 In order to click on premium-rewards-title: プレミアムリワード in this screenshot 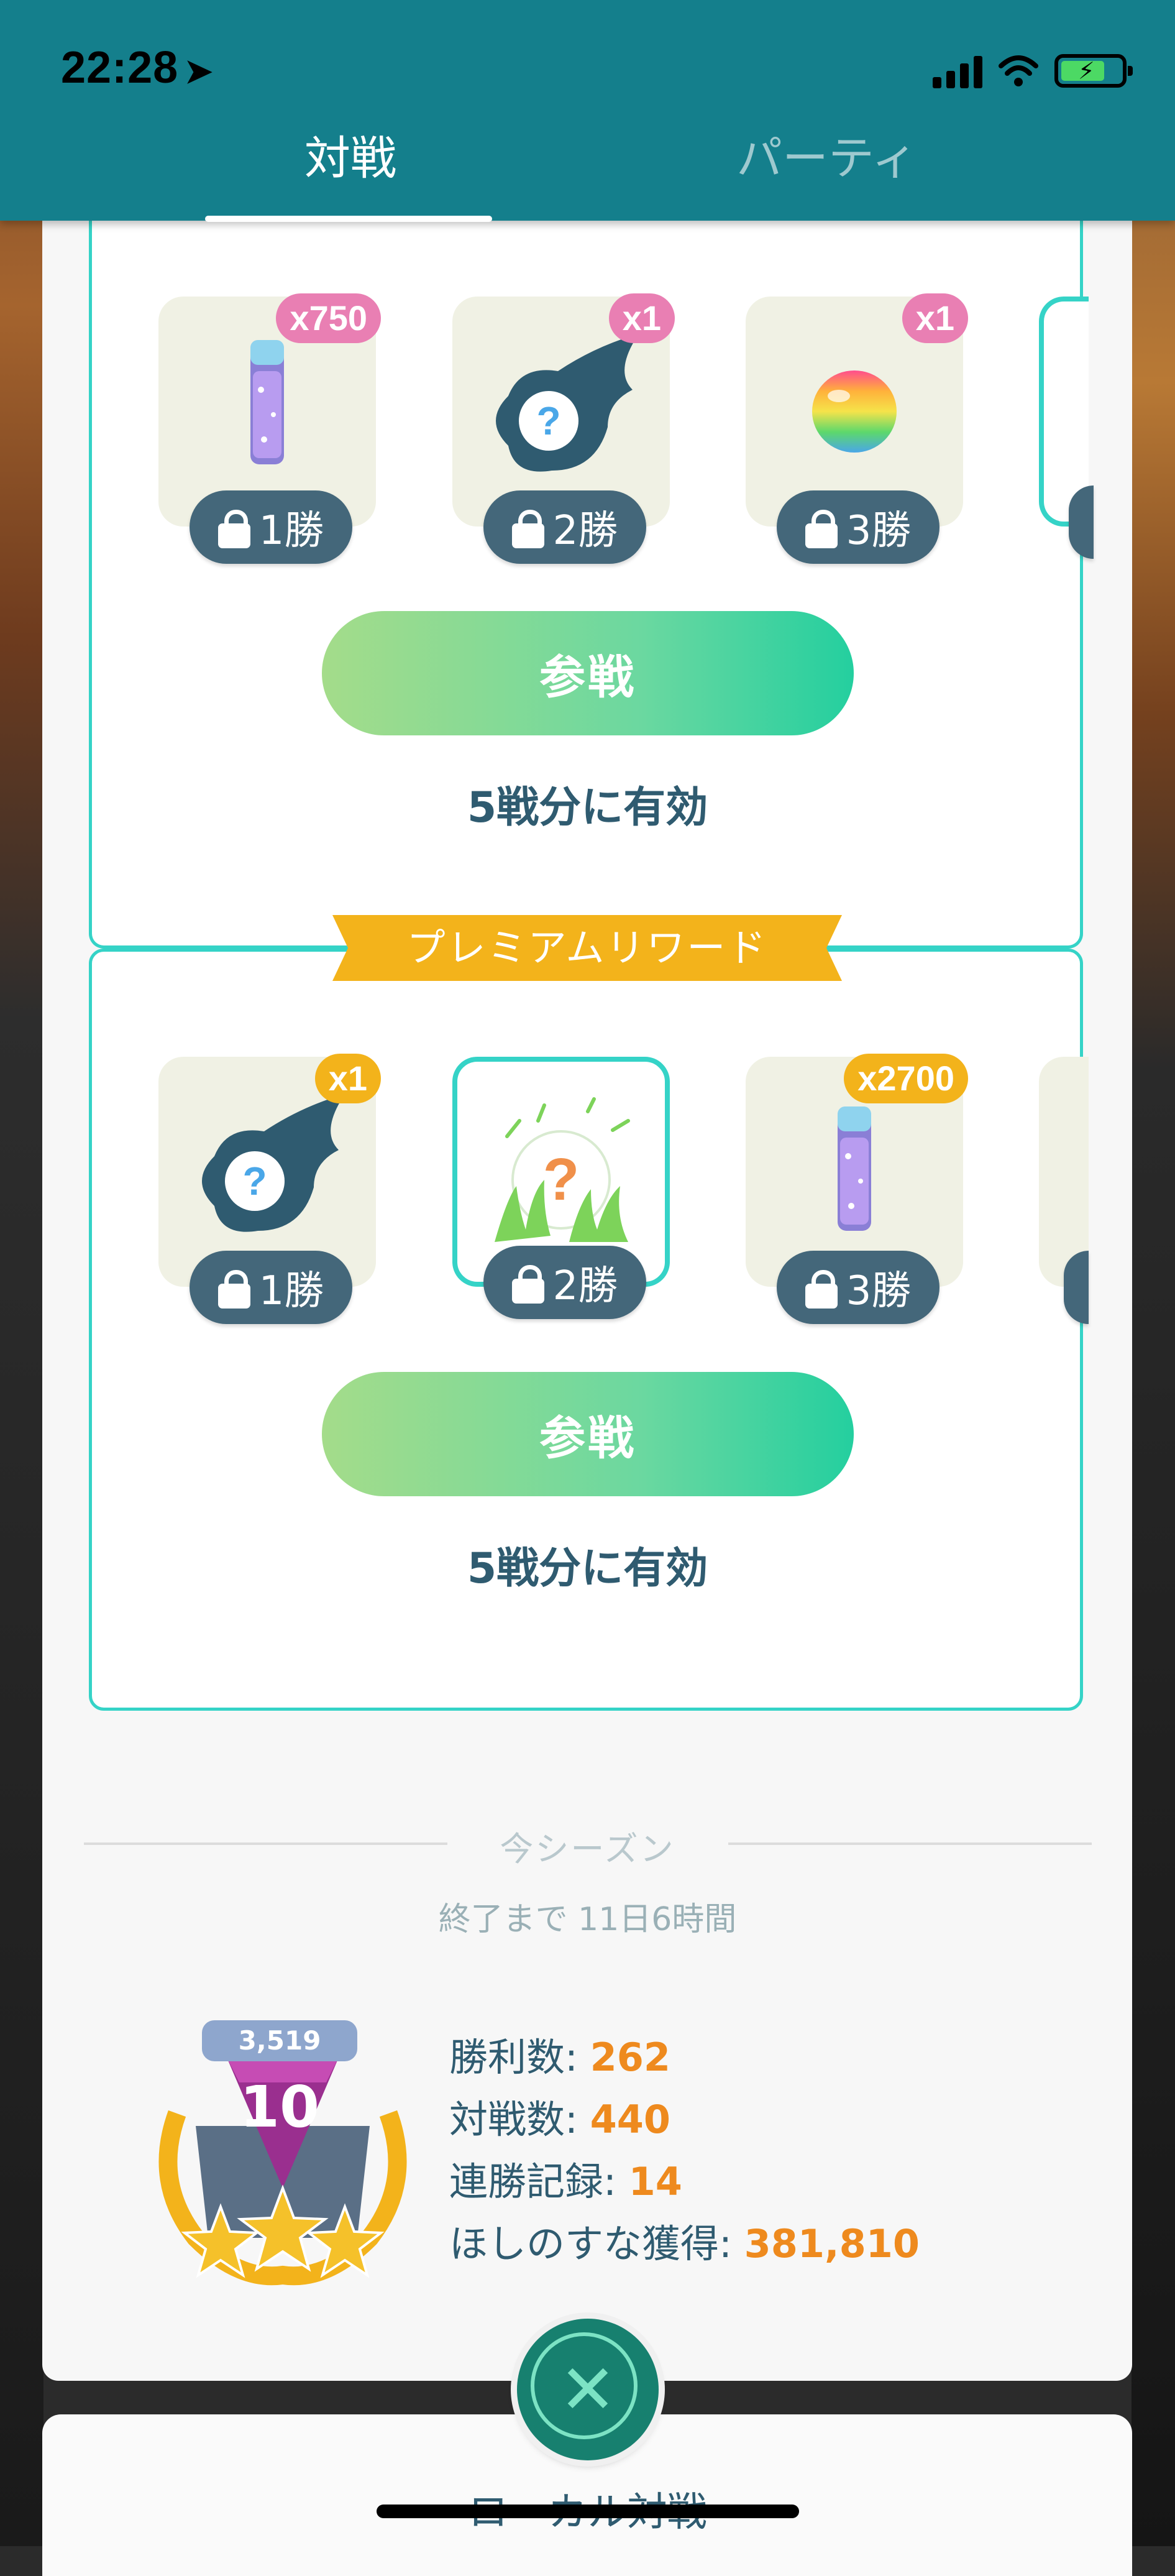, I will do `click(587, 947)`.